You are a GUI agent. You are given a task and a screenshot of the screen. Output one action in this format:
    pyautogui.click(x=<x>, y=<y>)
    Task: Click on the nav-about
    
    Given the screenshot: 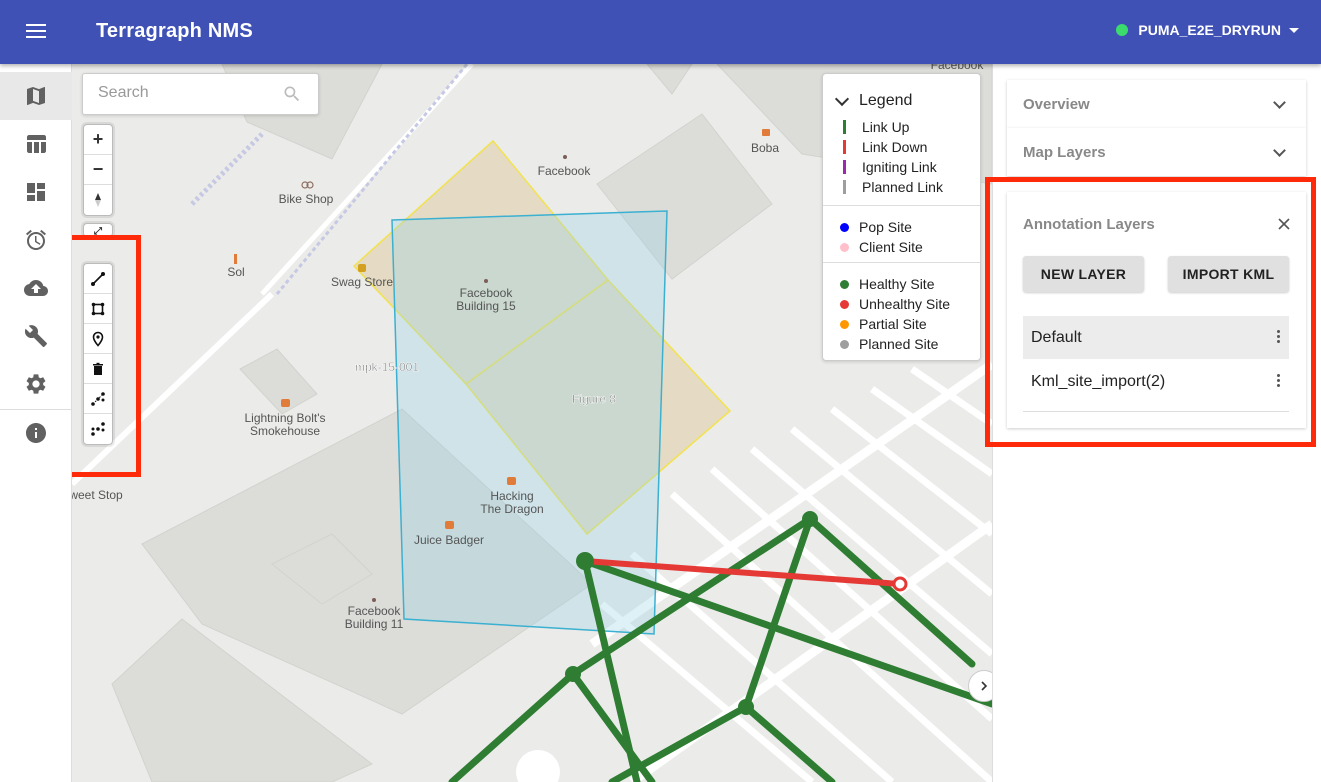 What is the action you would take?
    pyautogui.click(x=36, y=433)
    